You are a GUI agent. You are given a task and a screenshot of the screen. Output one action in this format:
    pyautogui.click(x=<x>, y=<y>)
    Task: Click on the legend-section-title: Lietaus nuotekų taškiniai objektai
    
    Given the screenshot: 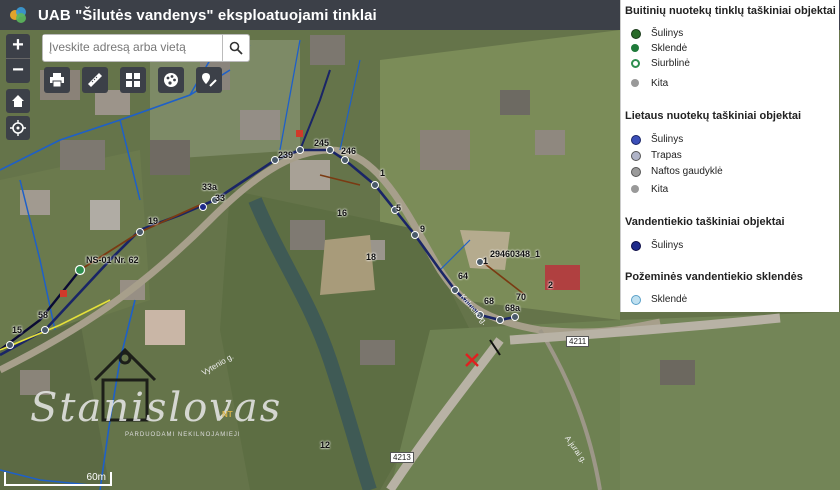 What is the action you would take?
    pyautogui.click(x=713, y=116)
    